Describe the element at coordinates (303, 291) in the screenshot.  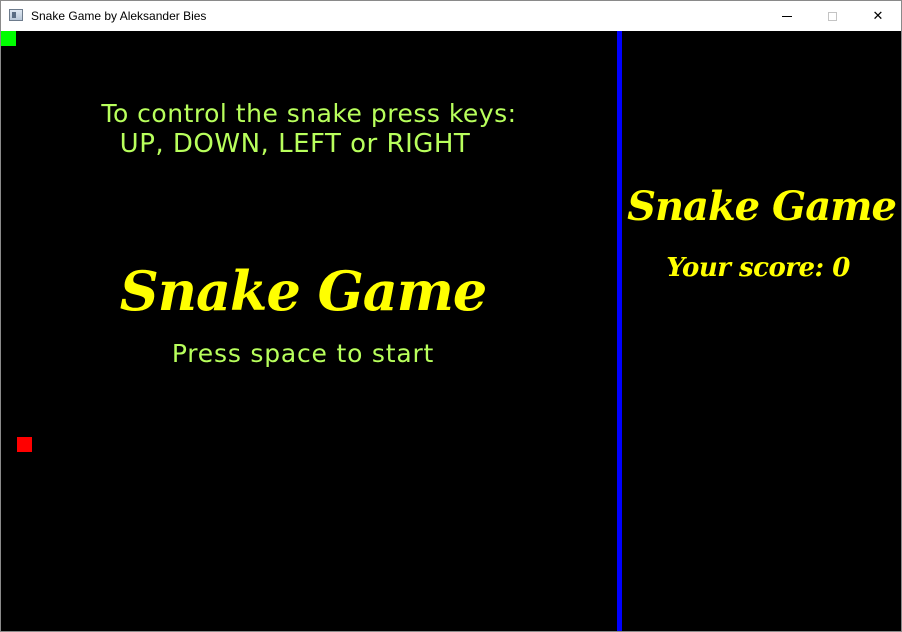
I see `main-title: Snake Game` at that location.